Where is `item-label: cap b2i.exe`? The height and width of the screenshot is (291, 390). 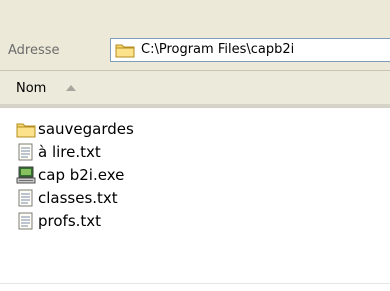
item-label: cap b2i.exe is located at coordinates (81, 175).